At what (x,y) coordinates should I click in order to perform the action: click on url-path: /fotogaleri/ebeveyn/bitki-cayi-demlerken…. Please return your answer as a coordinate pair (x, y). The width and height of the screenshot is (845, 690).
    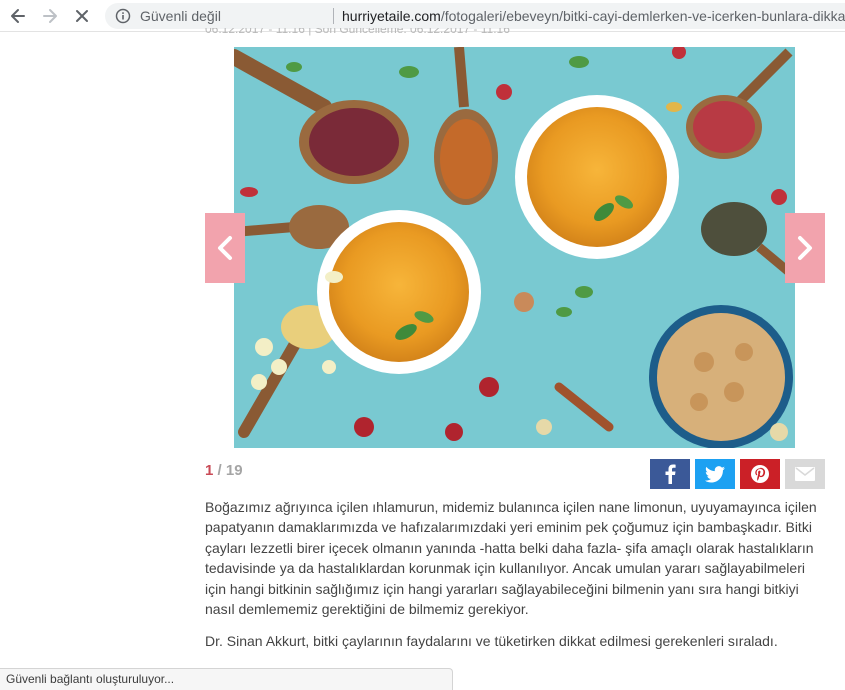
    Looking at the image, I should click on (642, 16).